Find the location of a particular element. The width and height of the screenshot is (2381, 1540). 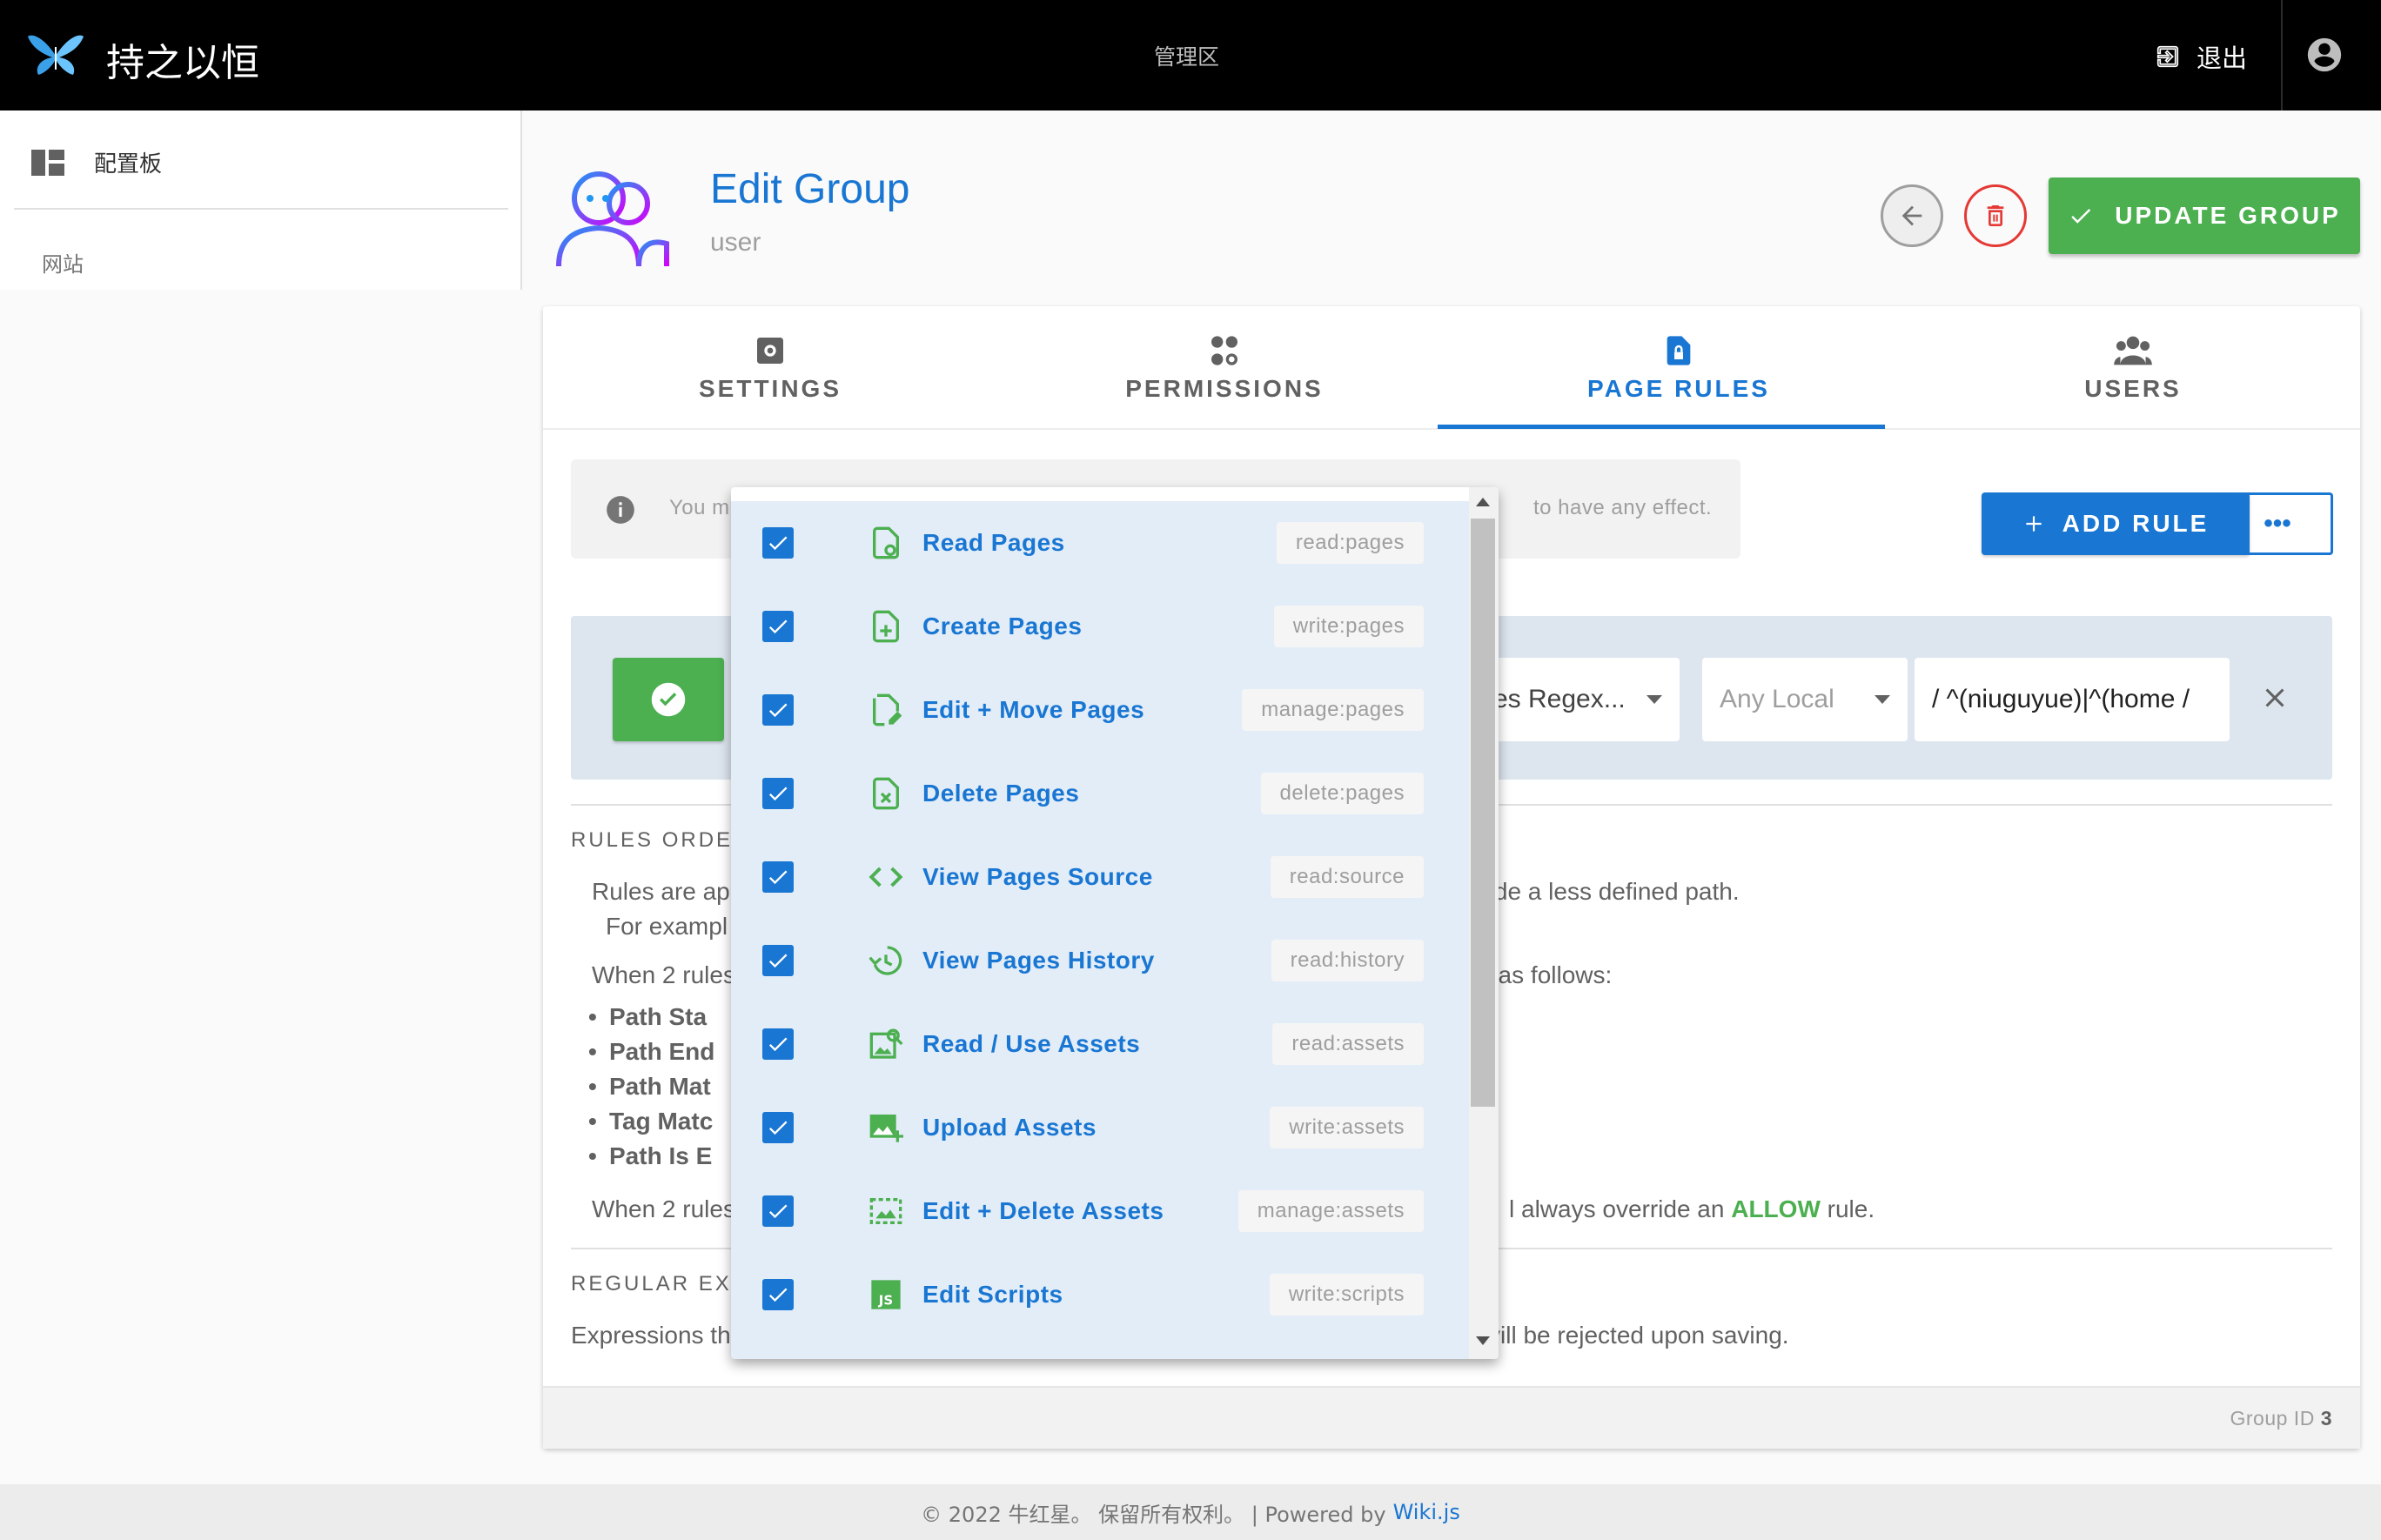

permission-scope-chip: write:scripts is located at coordinates (1346, 1295).